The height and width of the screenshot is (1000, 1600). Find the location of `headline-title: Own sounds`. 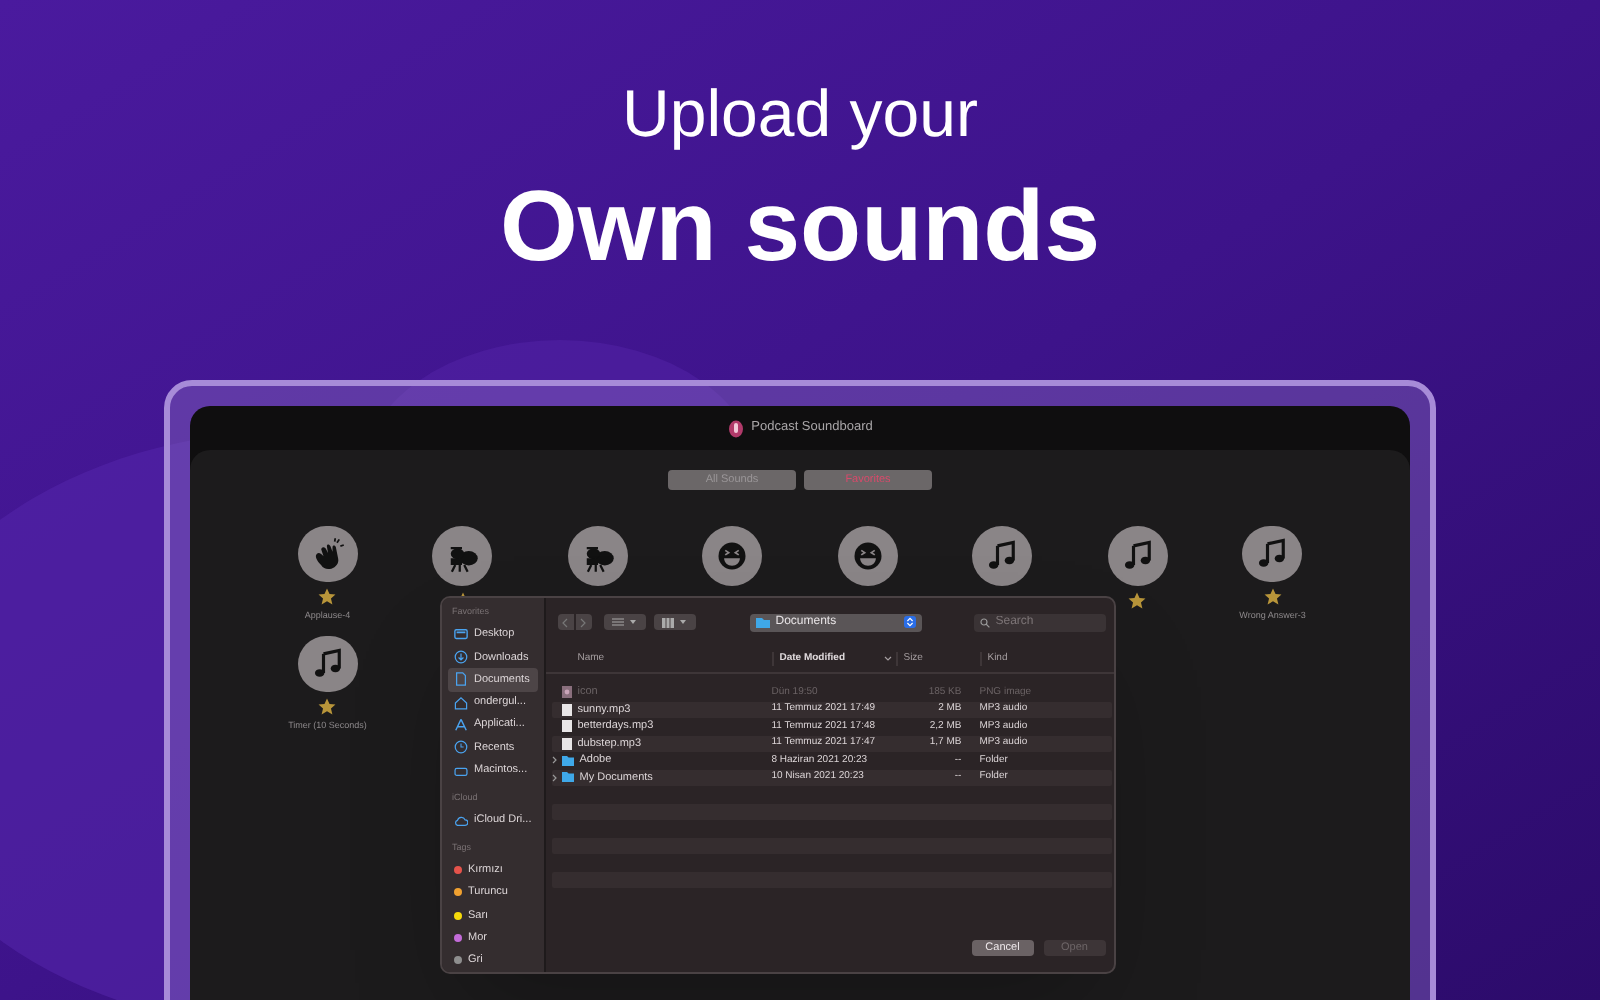

headline-title: Own sounds is located at coordinates (800, 226).